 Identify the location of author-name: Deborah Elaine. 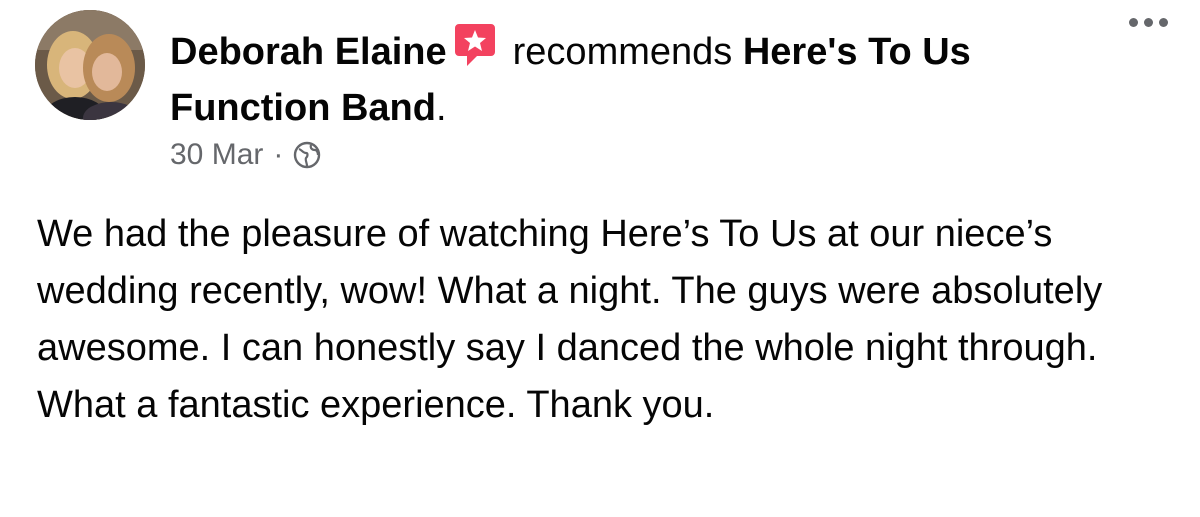
(308, 52).